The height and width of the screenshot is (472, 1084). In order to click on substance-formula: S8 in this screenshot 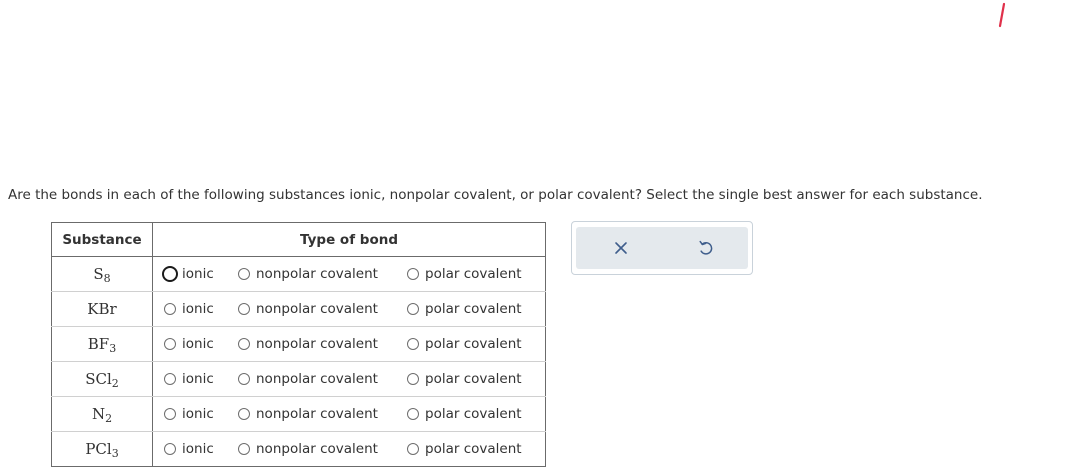, I will do `click(102, 274)`.